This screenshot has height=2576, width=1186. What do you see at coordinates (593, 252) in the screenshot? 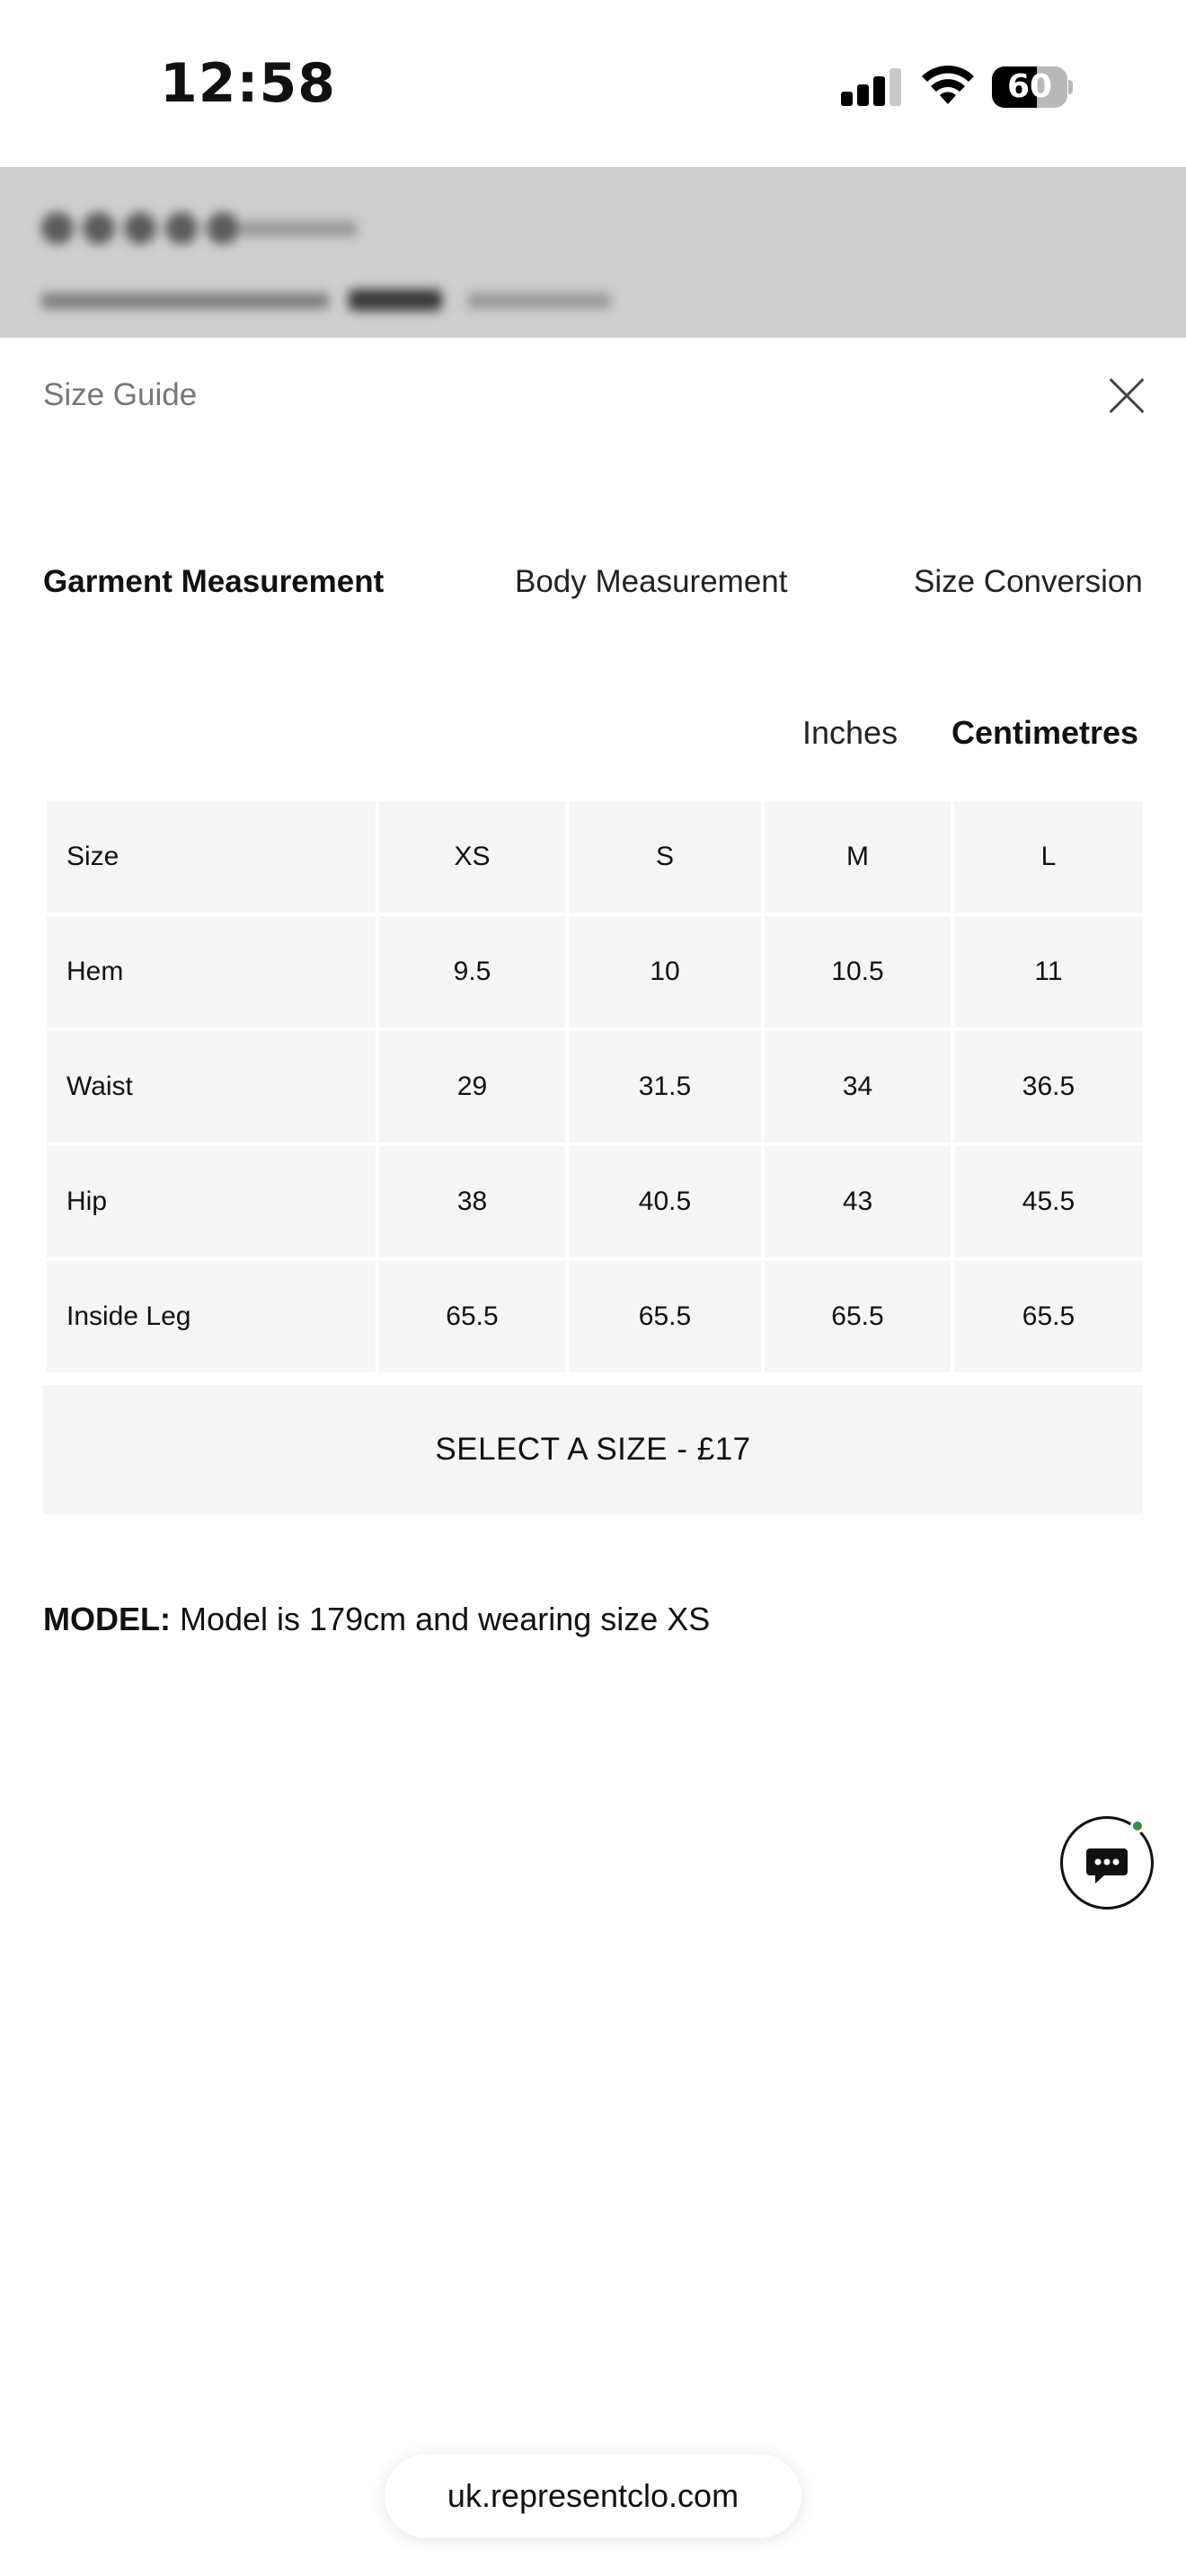
I see `blurred-page-backdrop` at bounding box center [593, 252].